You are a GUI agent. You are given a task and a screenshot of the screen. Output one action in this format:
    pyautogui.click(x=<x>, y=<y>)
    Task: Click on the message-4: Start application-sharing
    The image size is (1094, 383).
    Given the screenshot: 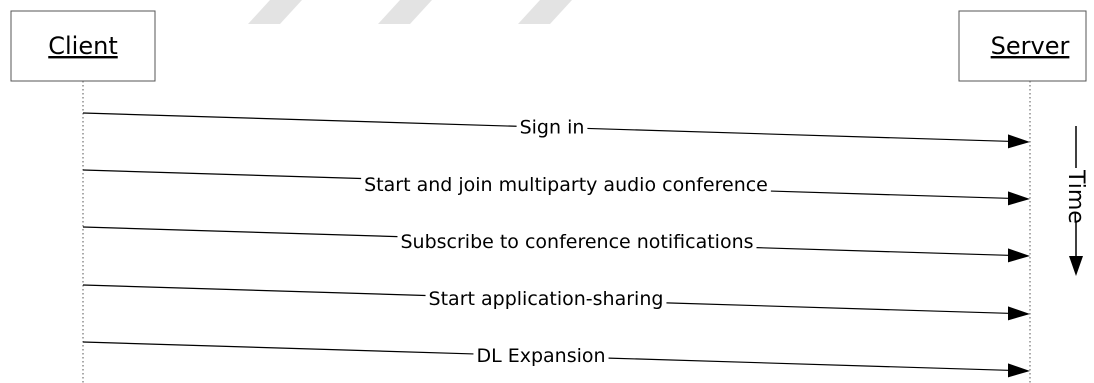 What is the action you would take?
    pyautogui.click(x=556, y=302)
    